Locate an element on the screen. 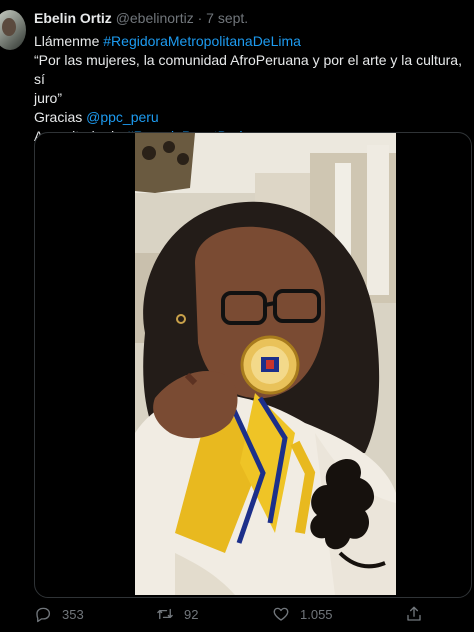  like-icon is located at coordinates (281, 614).